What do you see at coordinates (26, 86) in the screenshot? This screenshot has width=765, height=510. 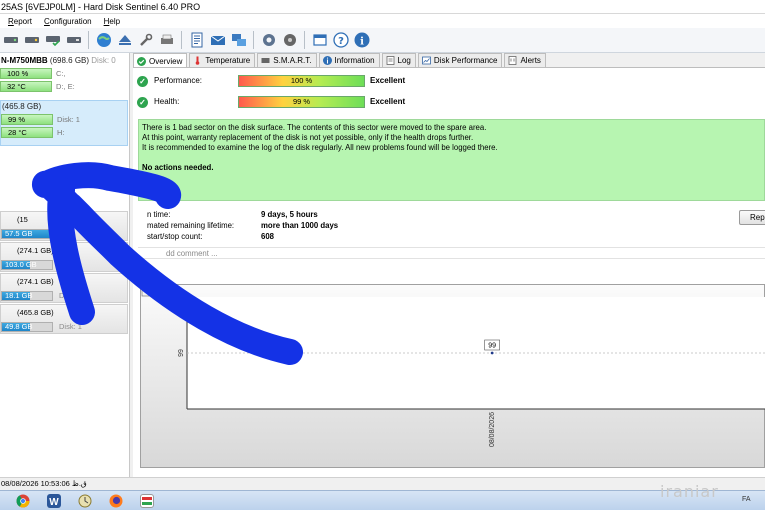 I see `temperature-bar: 32 °C` at bounding box center [26, 86].